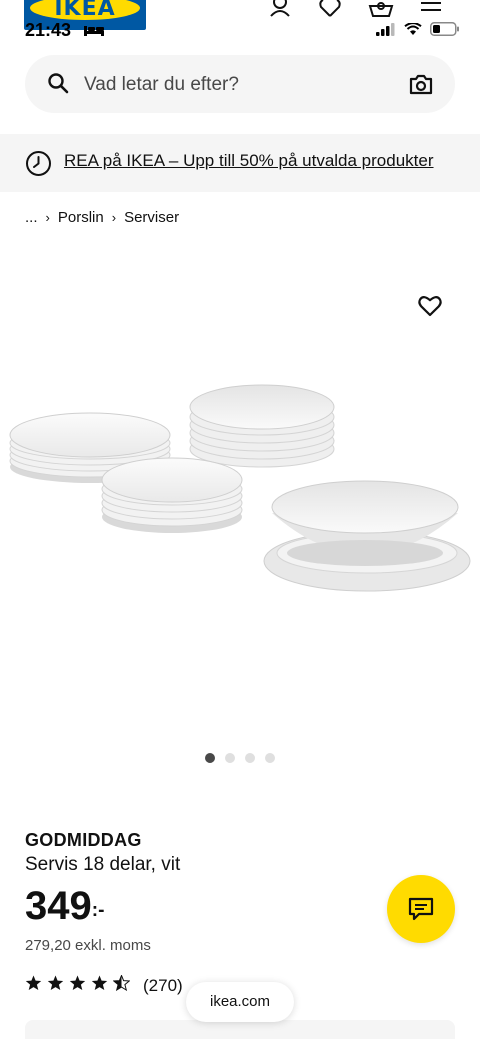 Image resolution: width=480 pixels, height=1039 pixels. Describe the element at coordinates (161, 85) in the screenshot. I see `search-input: Vad letar du efter?` at that location.